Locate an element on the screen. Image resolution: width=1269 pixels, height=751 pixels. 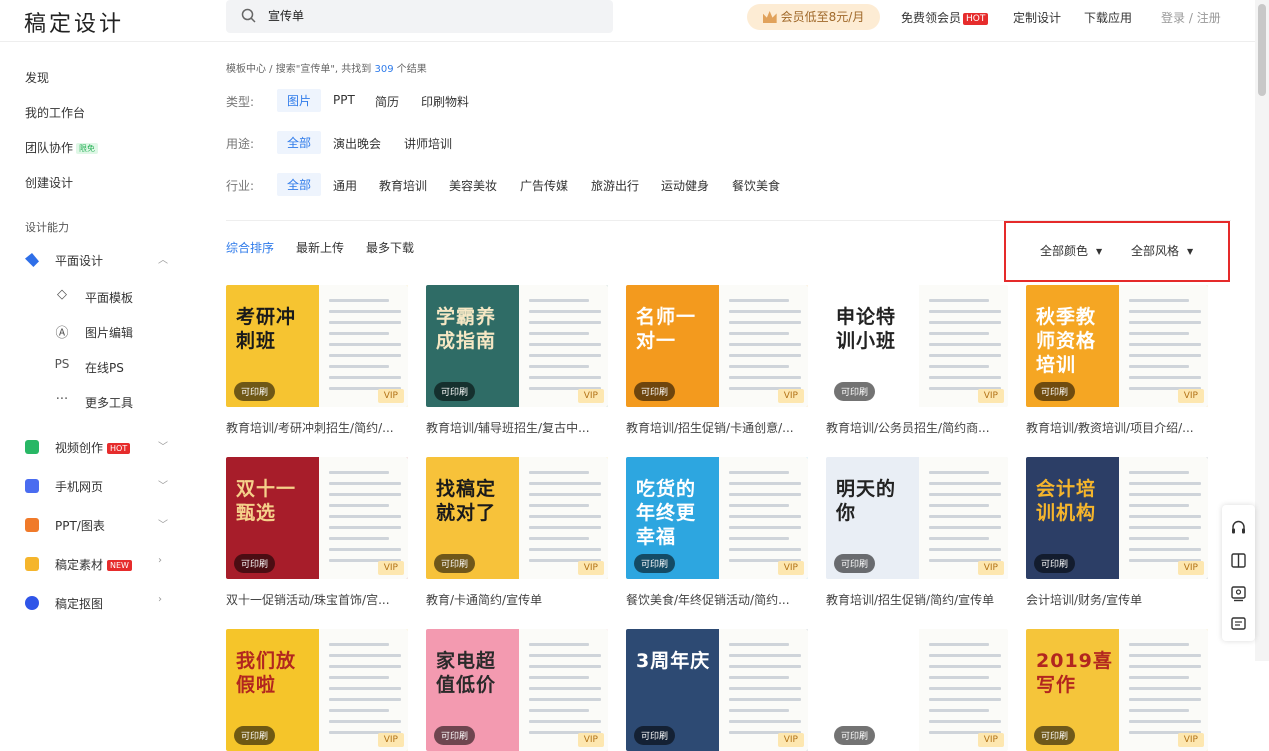
sidebar-item-h5: 手机网页 ﹀ is located at coordinates (100, 486).